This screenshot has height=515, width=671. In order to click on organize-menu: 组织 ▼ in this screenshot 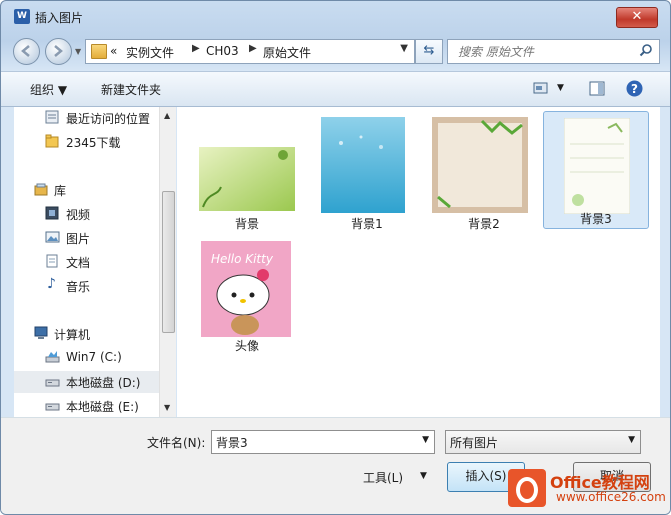, I will do `click(48, 89)`.